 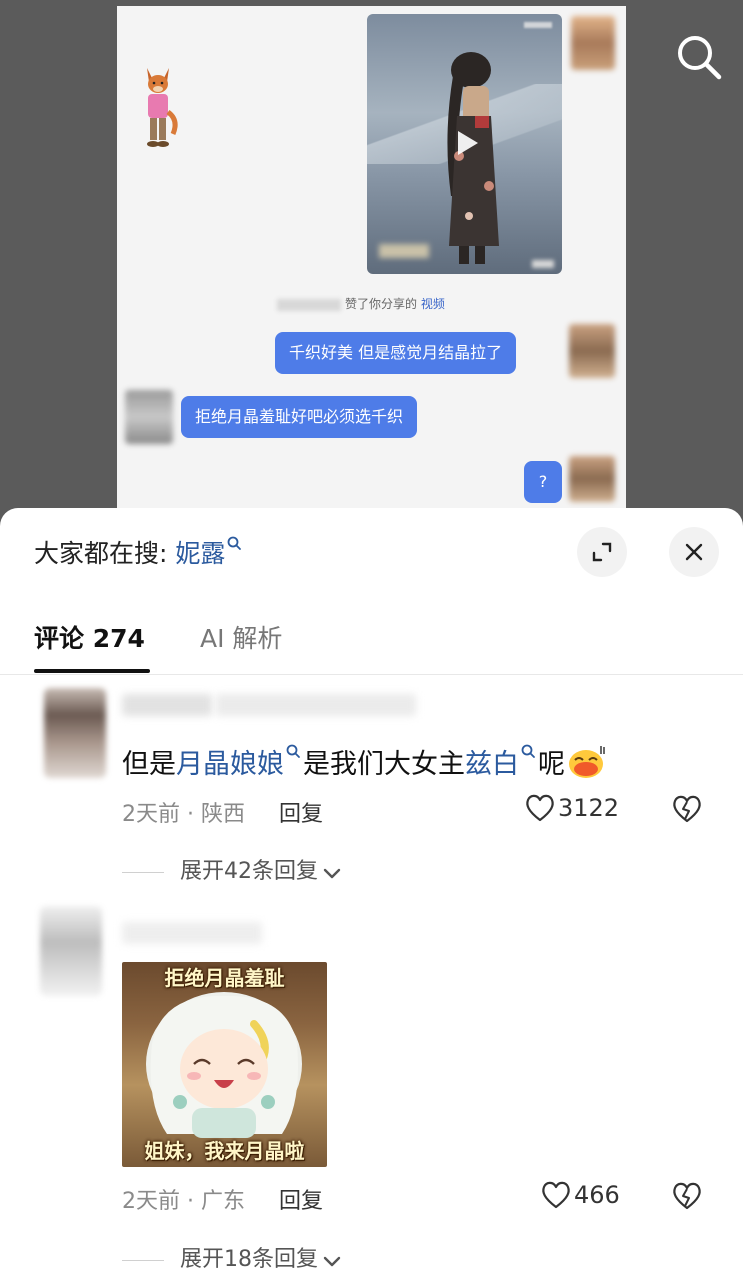 I want to click on blurred-username, so click(x=309, y=304).